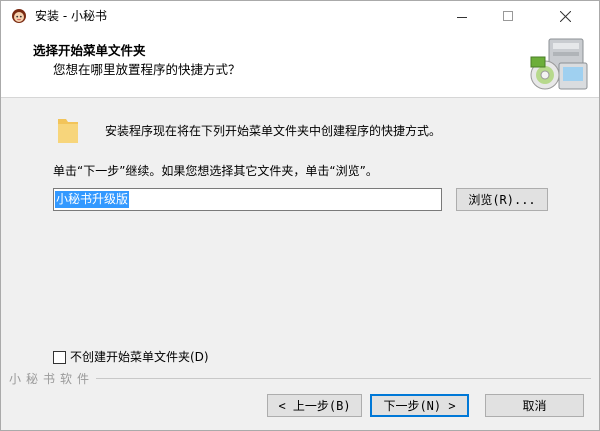 The height and width of the screenshot is (431, 600). Describe the element at coordinates (68, 131) in the screenshot. I see `folder-icon` at that location.